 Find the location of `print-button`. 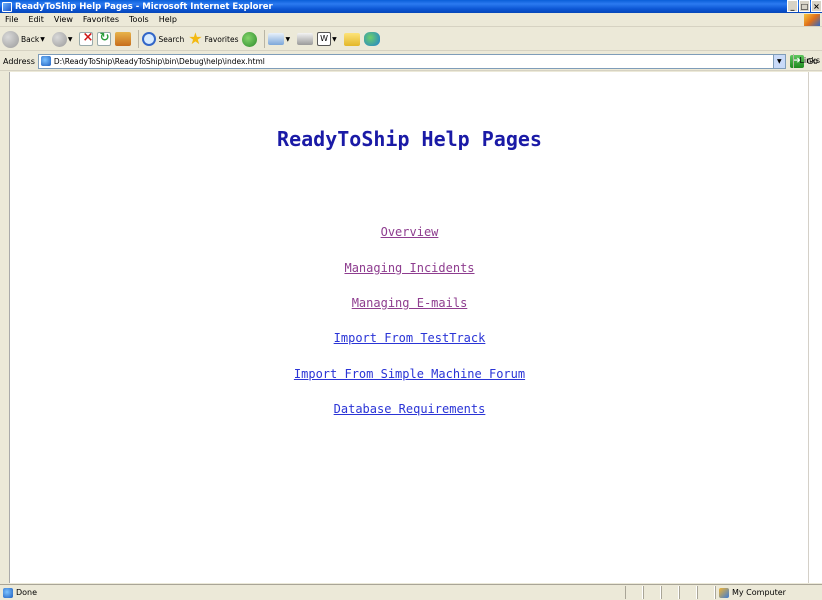

print-button is located at coordinates (305, 39).